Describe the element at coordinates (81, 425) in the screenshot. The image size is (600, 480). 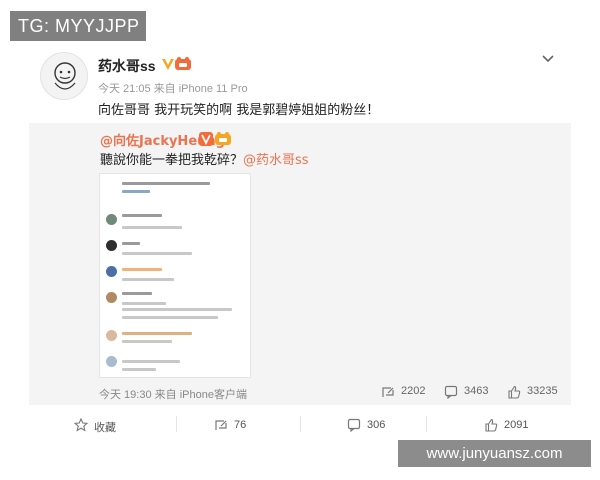
I see `star-icon` at that location.